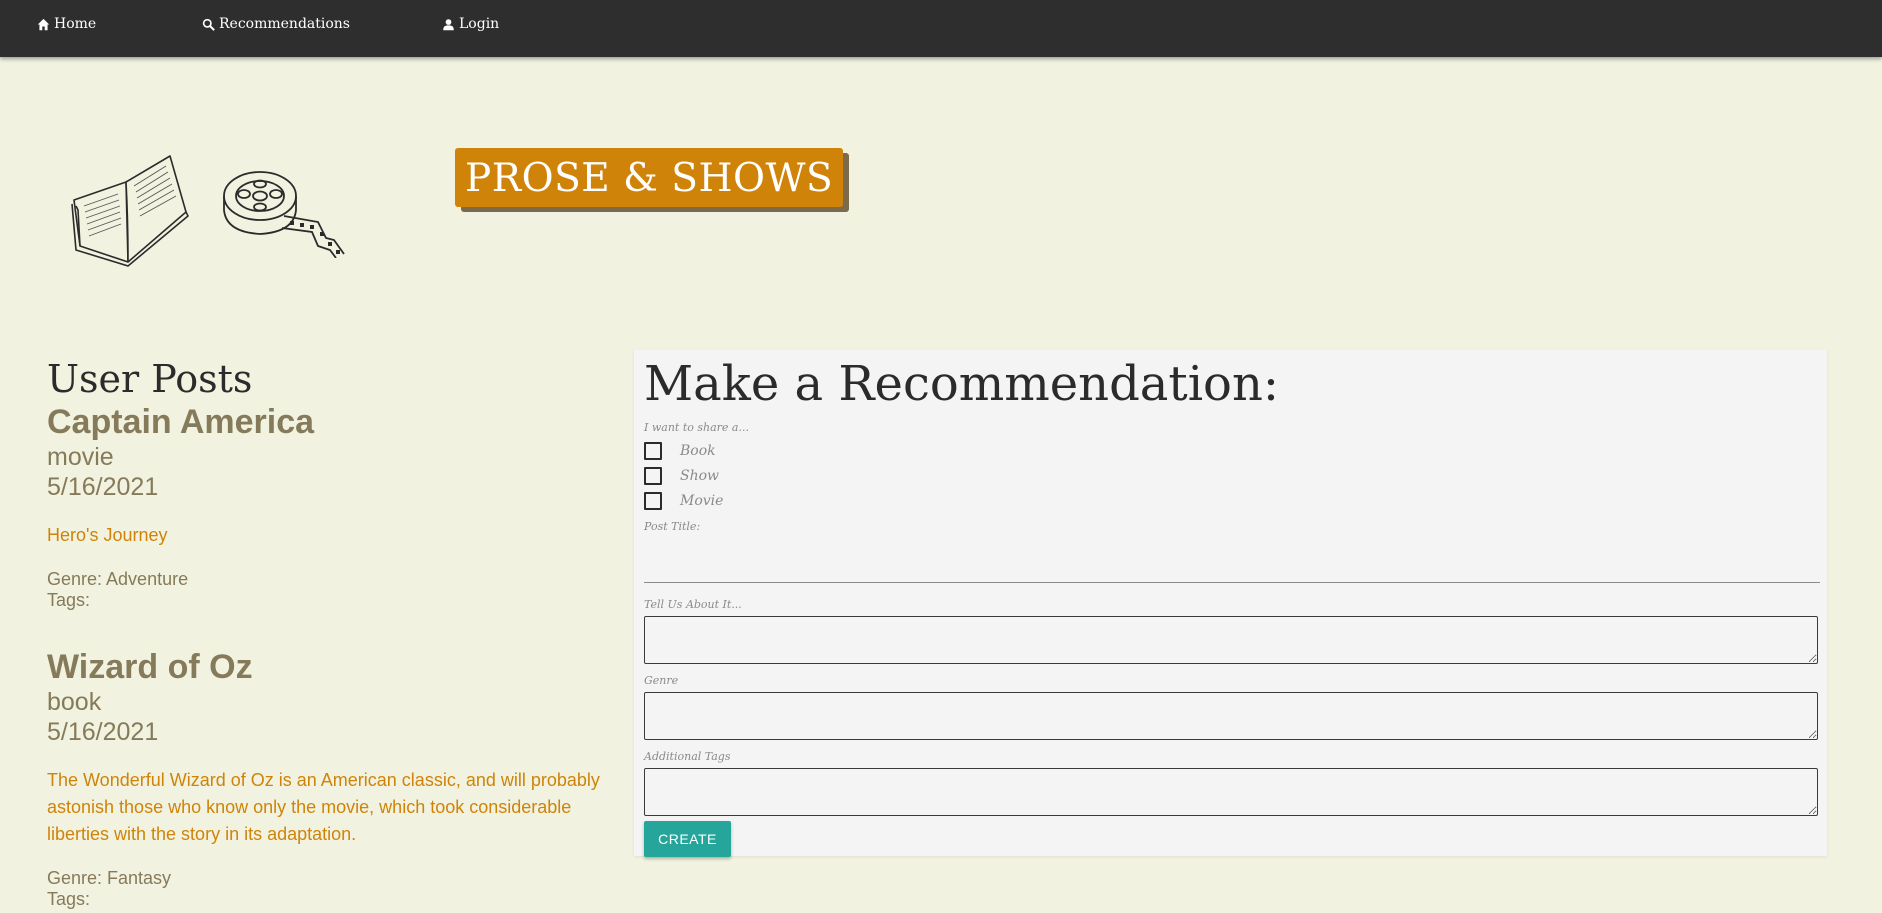  Describe the element at coordinates (74, 702) in the screenshot. I see `post-type: book` at that location.